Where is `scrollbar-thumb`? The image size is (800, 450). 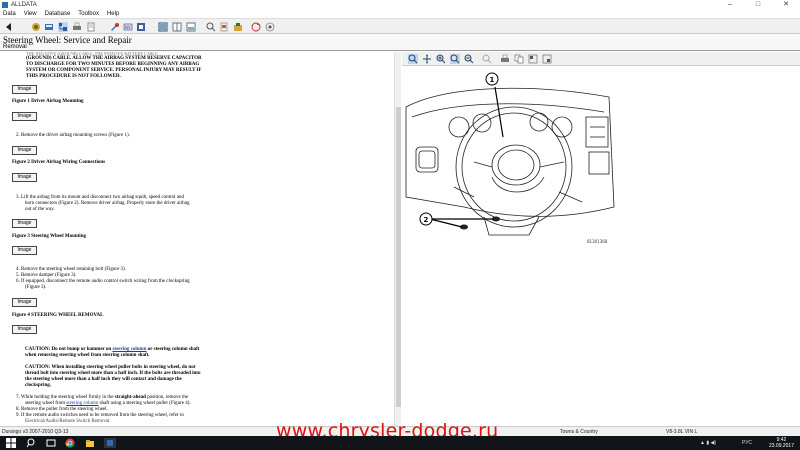 scrollbar-thumb is located at coordinates (398, 257).